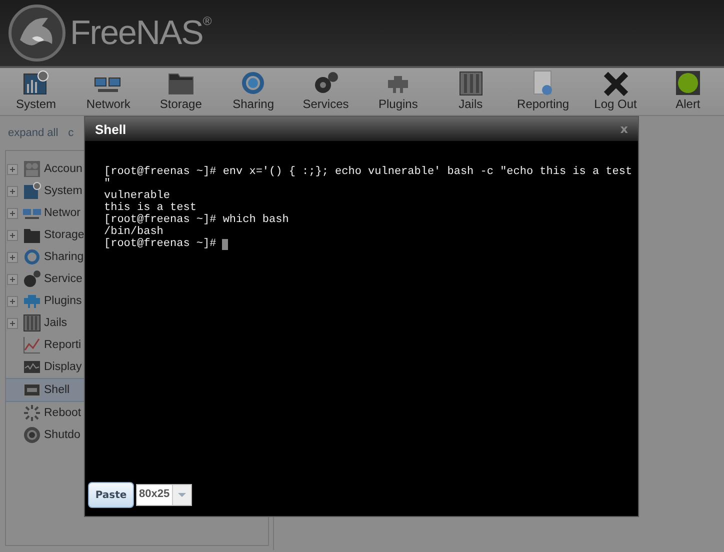 The image size is (724, 552). What do you see at coordinates (136, 33) in the screenshot?
I see `brand-name: FreeNAS` at bounding box center [136, 33].